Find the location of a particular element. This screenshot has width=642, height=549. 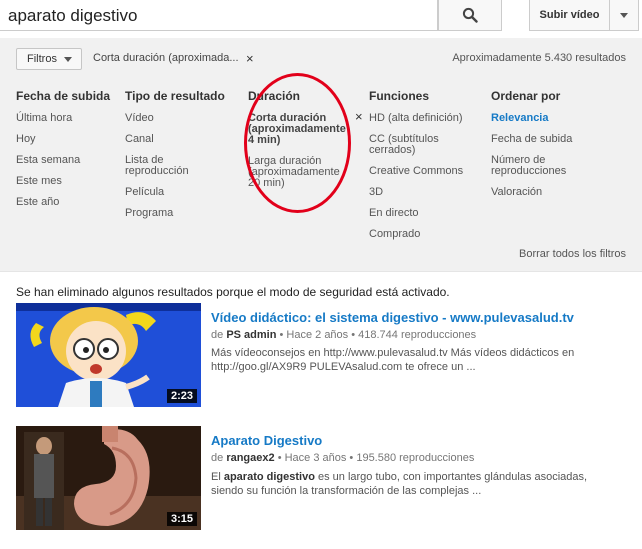

filter-column-title: Tipo de resultado is located at coordinates (175, 96).